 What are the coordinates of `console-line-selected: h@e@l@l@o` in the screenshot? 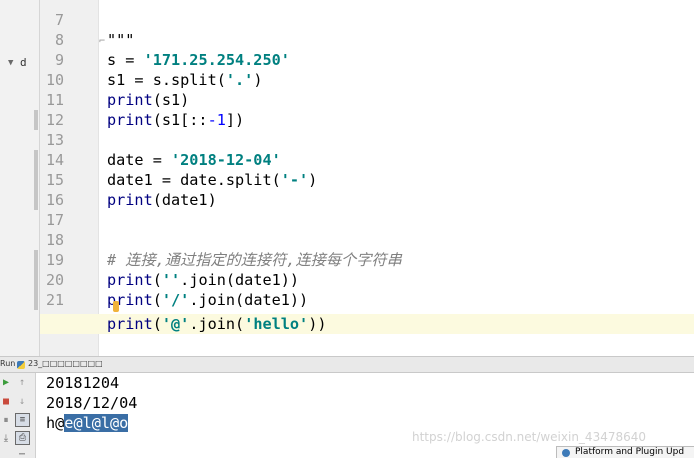 It's located at (87, 423).